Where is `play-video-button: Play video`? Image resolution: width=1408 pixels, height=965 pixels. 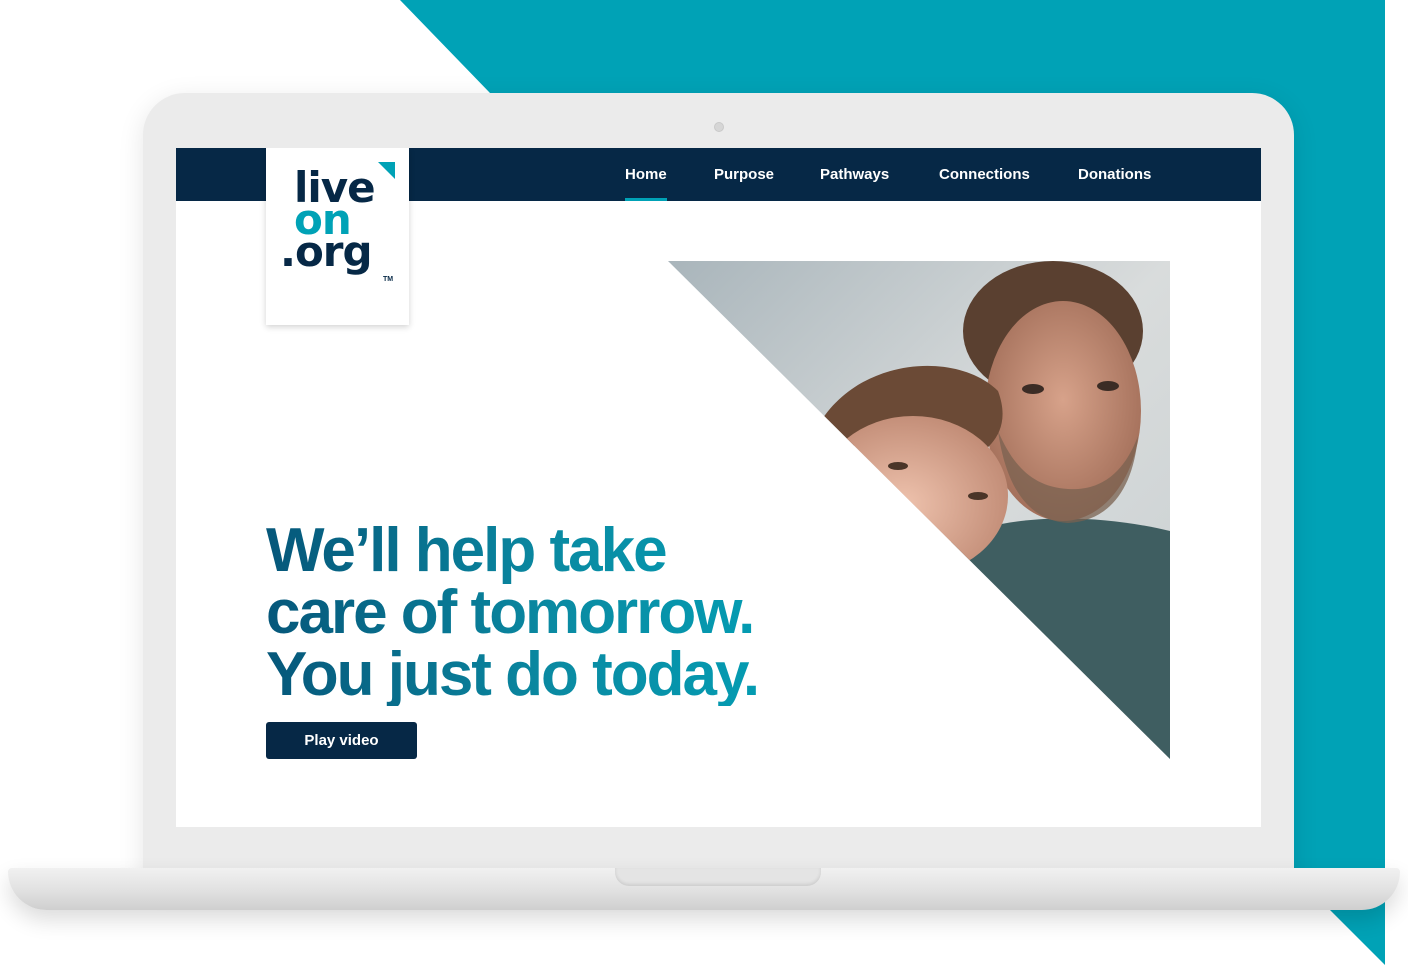
play-video-button: Play video is located at coordinates (341, 740).